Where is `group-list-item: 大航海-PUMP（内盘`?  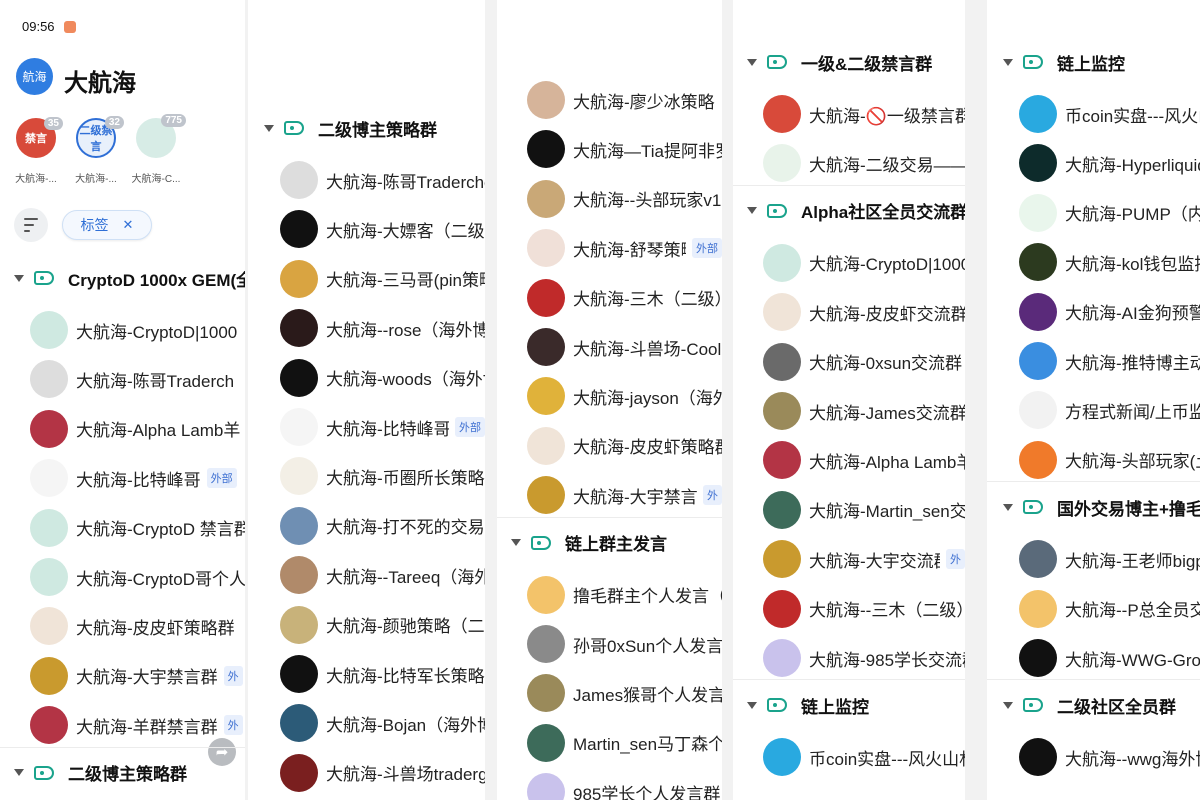
group-list-item: 大航海-PUMP（内盘 is located at coordinates (1093, 213).